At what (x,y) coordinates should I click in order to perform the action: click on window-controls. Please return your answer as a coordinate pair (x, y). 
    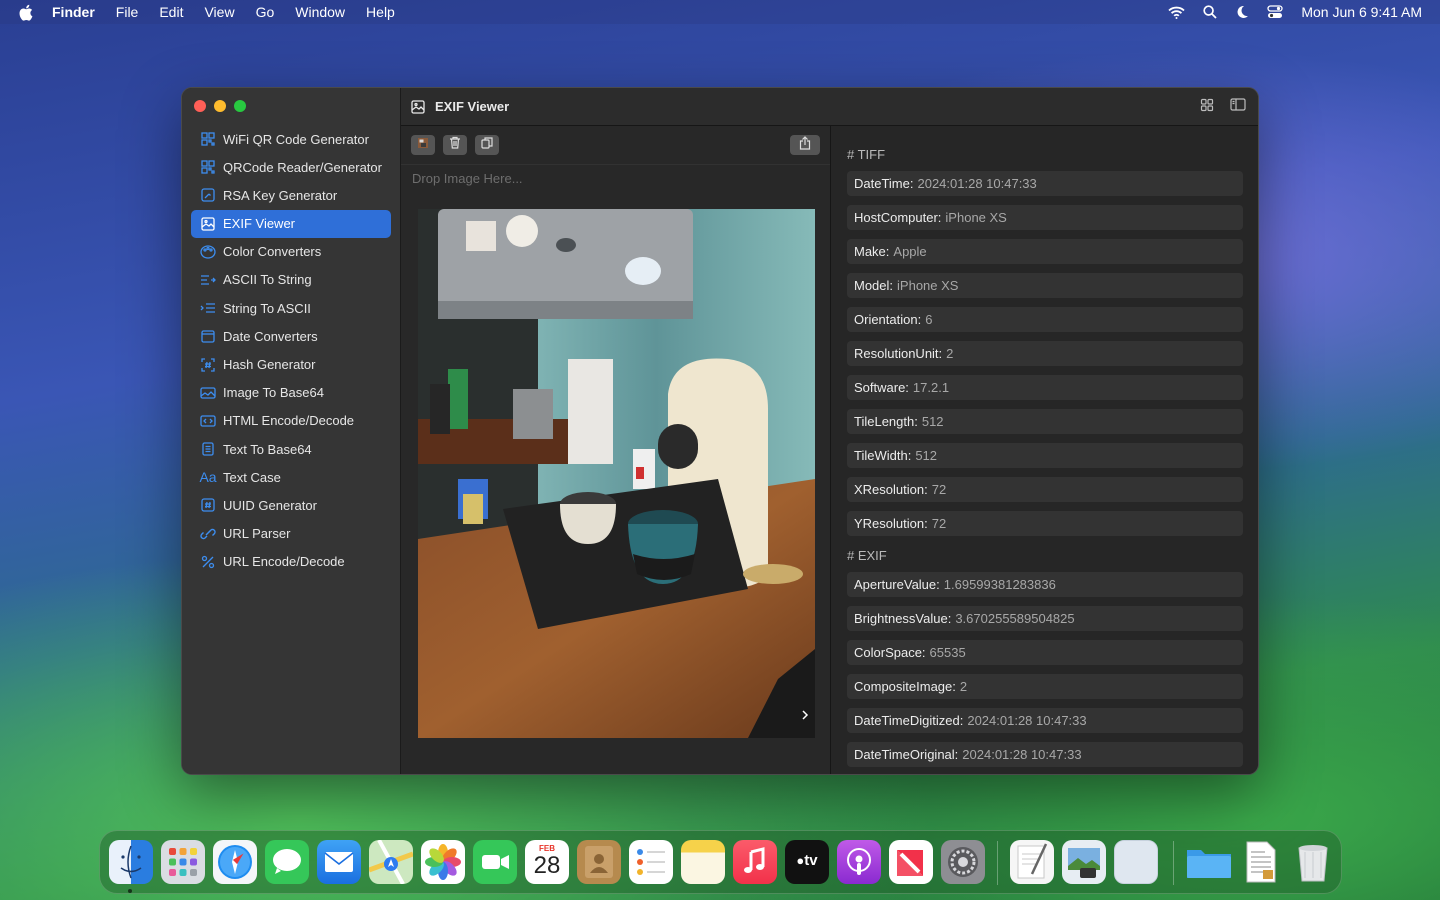
    Looking at the image, I should click on (220, 106).